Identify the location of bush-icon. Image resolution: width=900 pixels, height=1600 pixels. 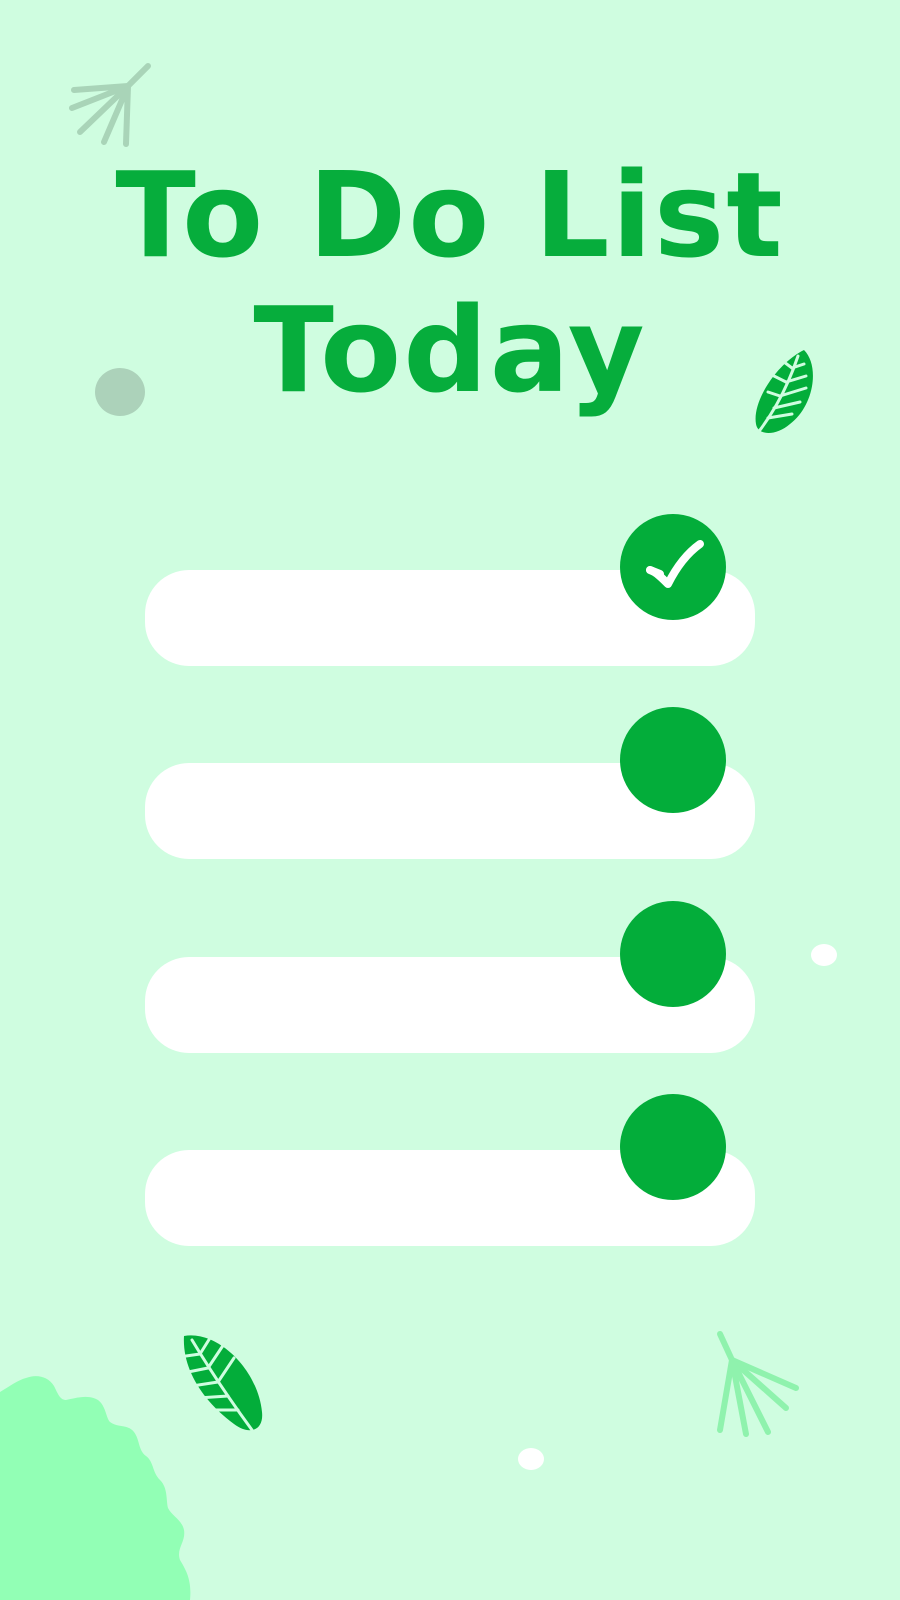
(95, 1488).